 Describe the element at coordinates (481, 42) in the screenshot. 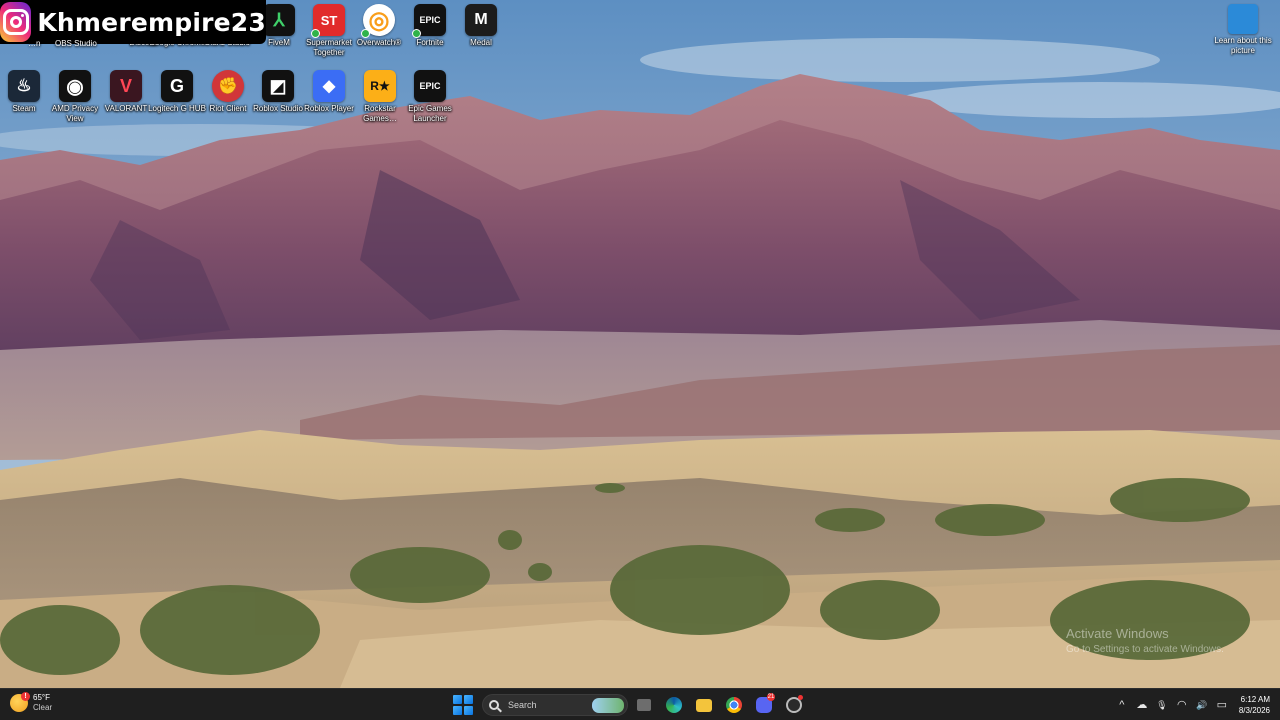

I see `desktop-icon-label: Medal` at that location.